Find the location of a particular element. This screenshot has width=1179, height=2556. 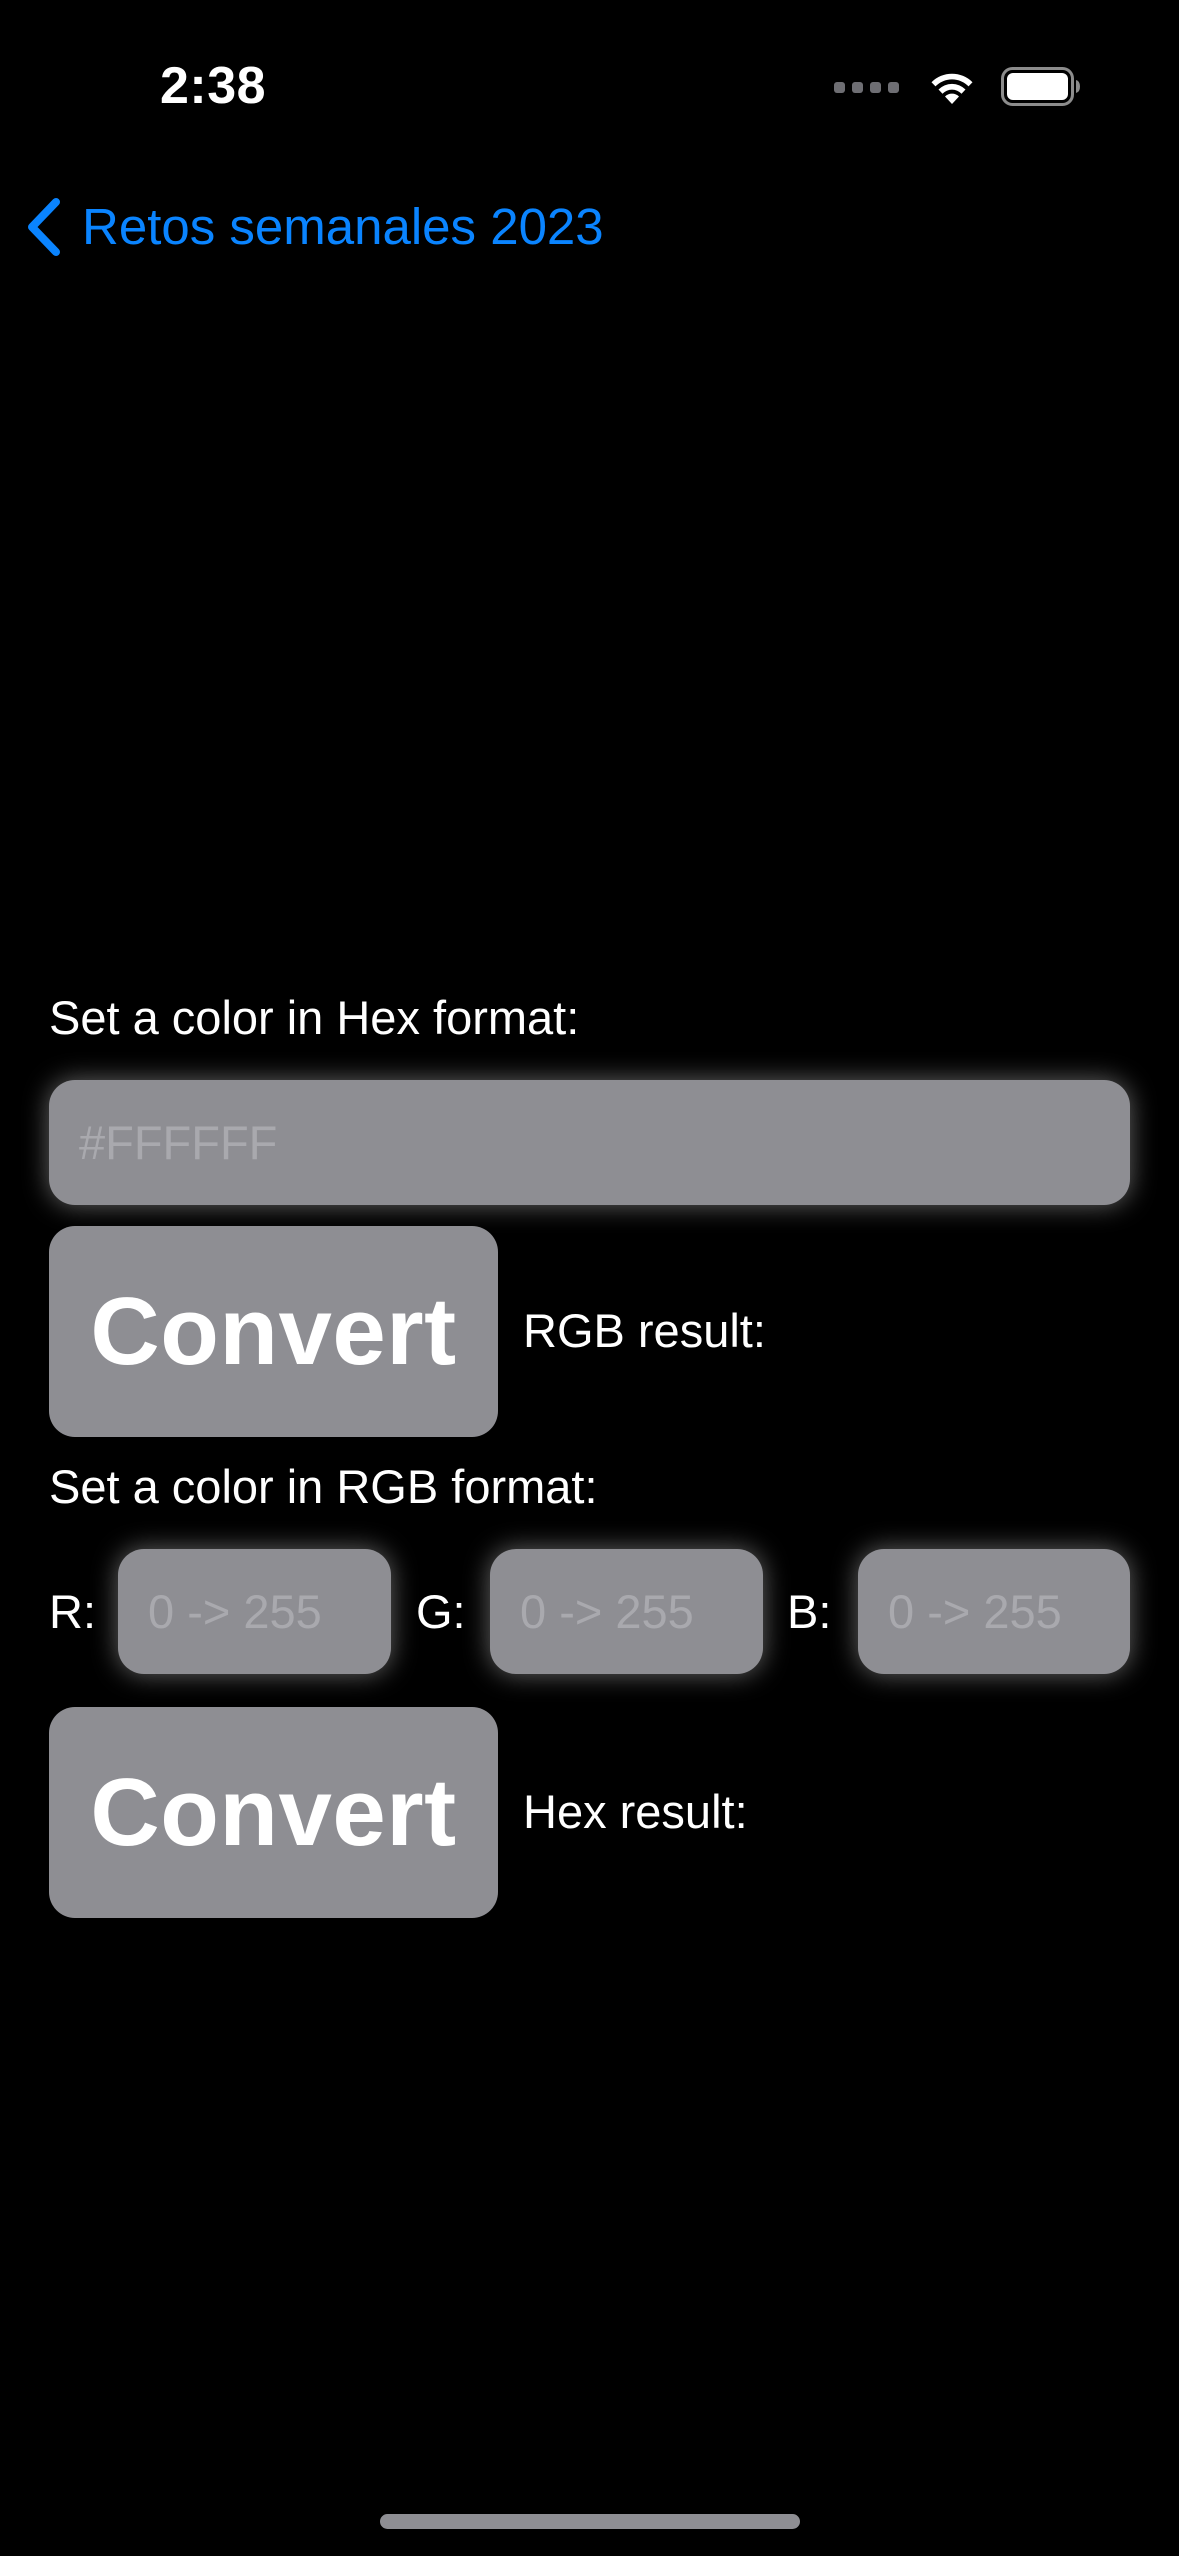

b-input-field is located at coordinates (994, 1611).